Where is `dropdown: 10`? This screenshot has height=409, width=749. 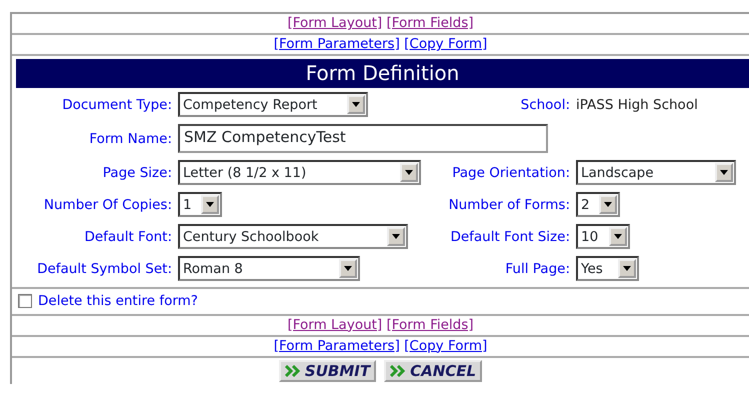
dropdown: 10 is located at coordinates (603, 237).